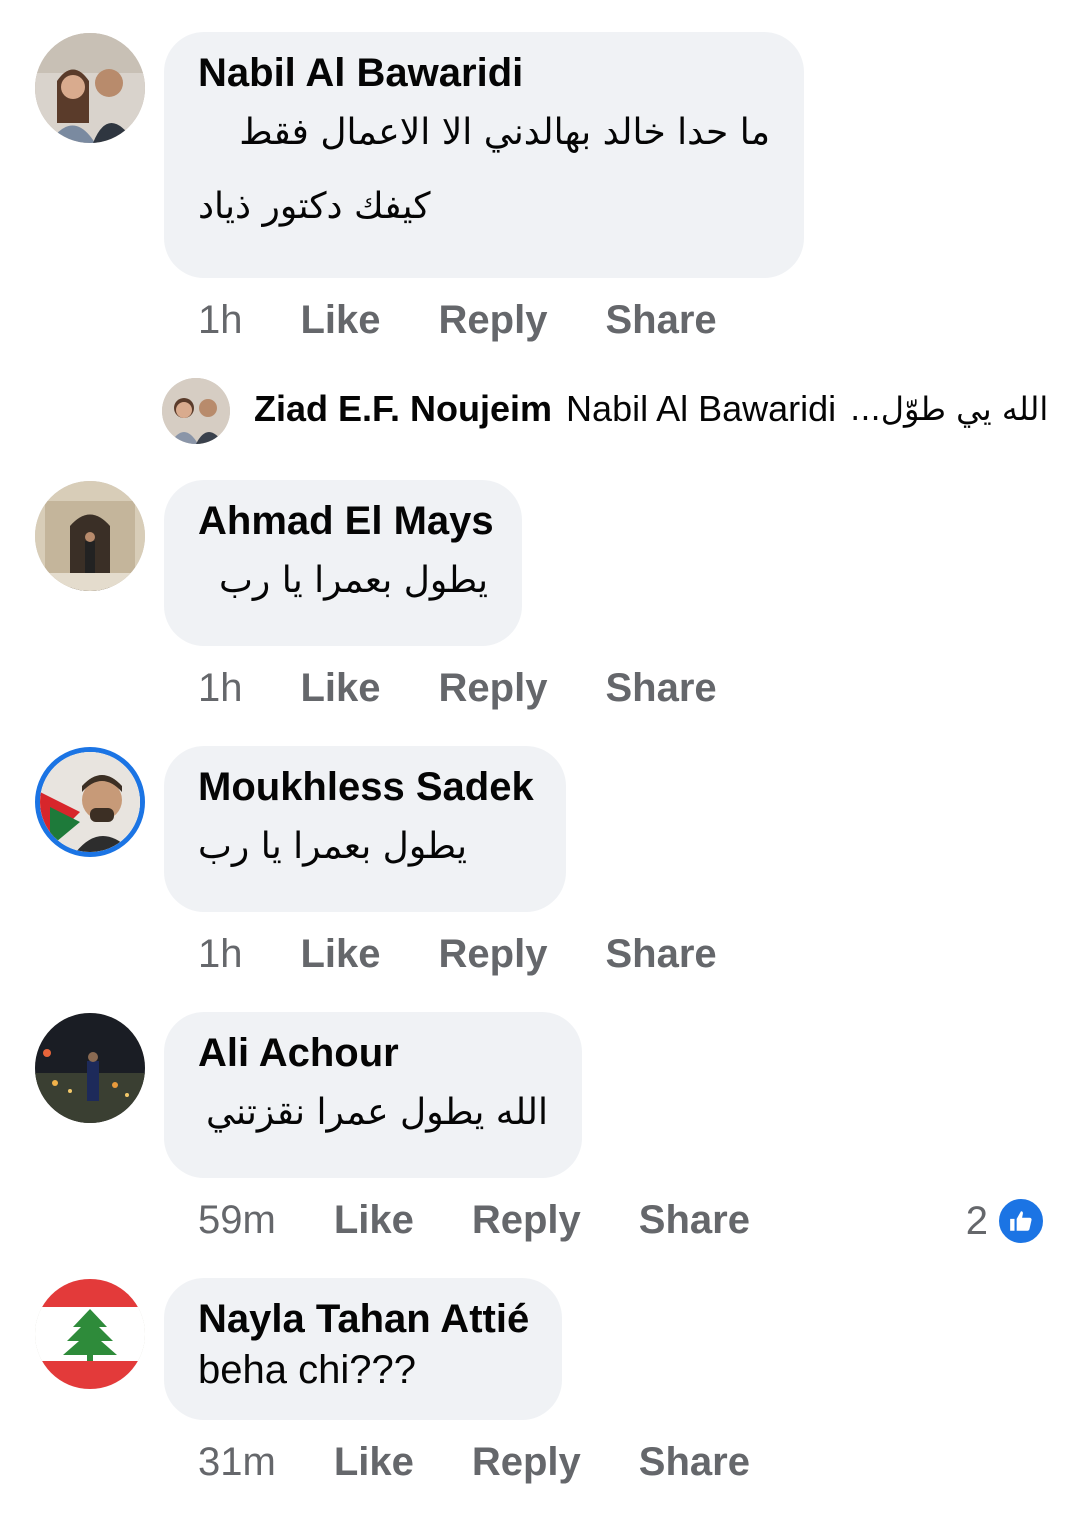 The image size is (1080, 1528). I want to click on city-night-photo-icon, so click(90, 1068).